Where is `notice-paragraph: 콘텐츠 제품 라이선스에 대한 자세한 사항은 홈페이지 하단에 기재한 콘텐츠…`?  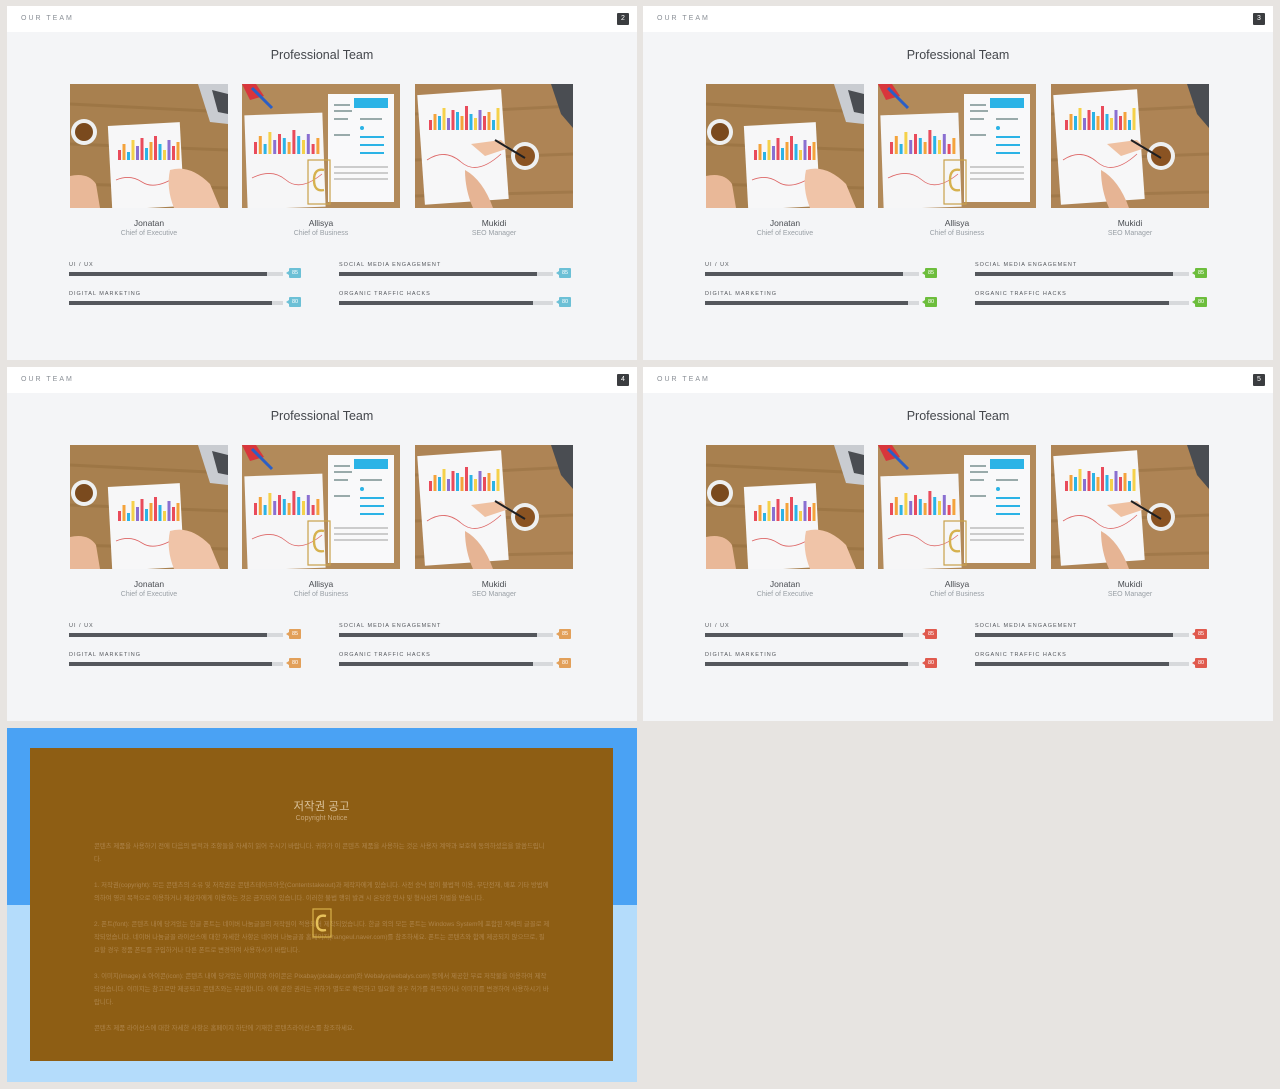 notice-paragraph: 콘텐츠 제품 라이선스에 대한 자세한 사항은 홈페이지 하단에 기재한 콘텐츠… is located at coordinates (224, 1028).